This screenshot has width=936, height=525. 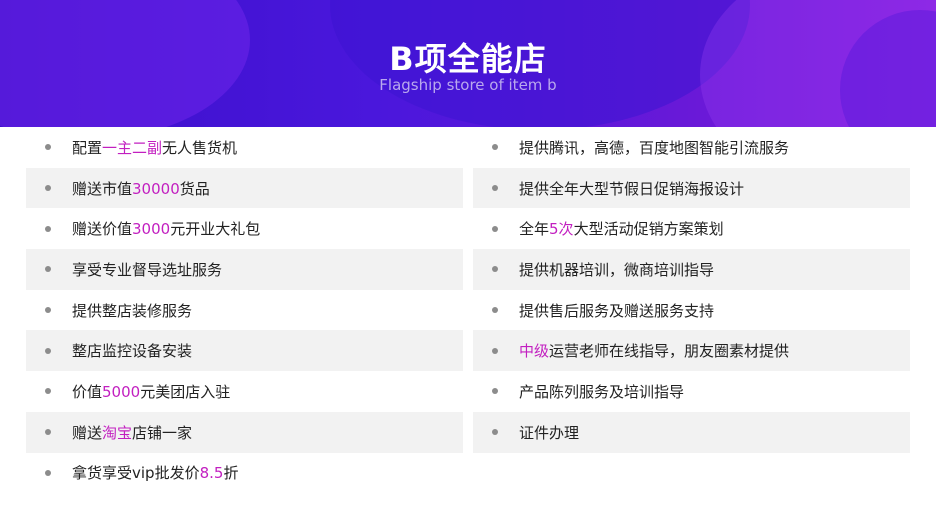 I want to click on list-item-text: 整店监控设备安装, so click(x=132, y=351).